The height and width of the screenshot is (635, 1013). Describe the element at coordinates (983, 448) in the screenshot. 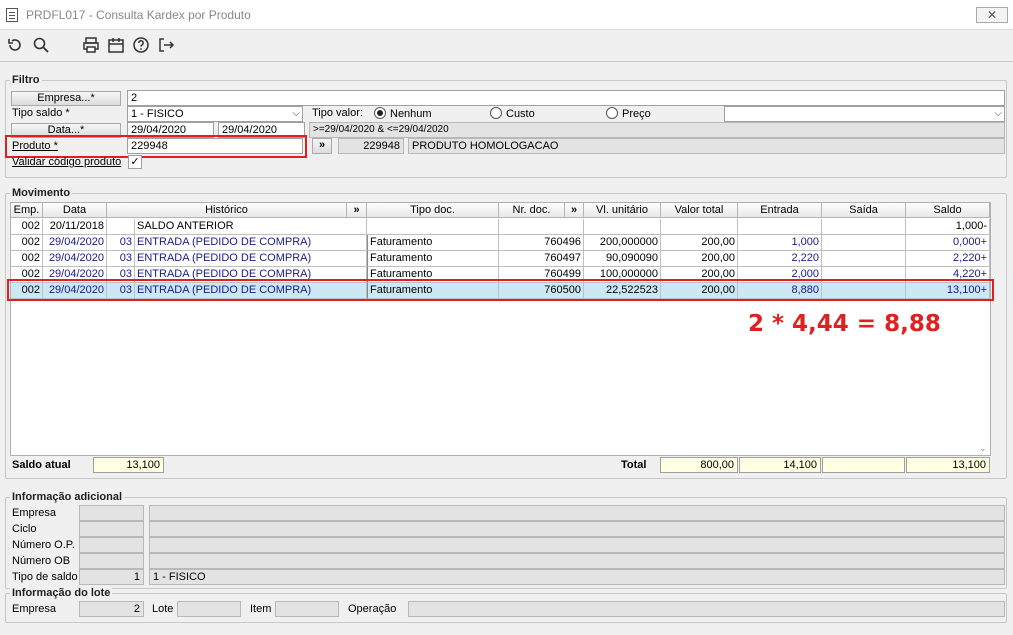

I see `scroll-down-icon: ⌄` at that location.